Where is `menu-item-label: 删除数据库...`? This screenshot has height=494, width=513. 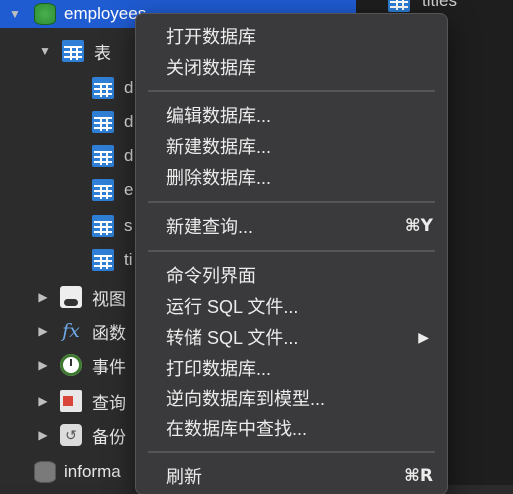
menu-item-label: 删除数据库... is located at coordinates (219, 178).